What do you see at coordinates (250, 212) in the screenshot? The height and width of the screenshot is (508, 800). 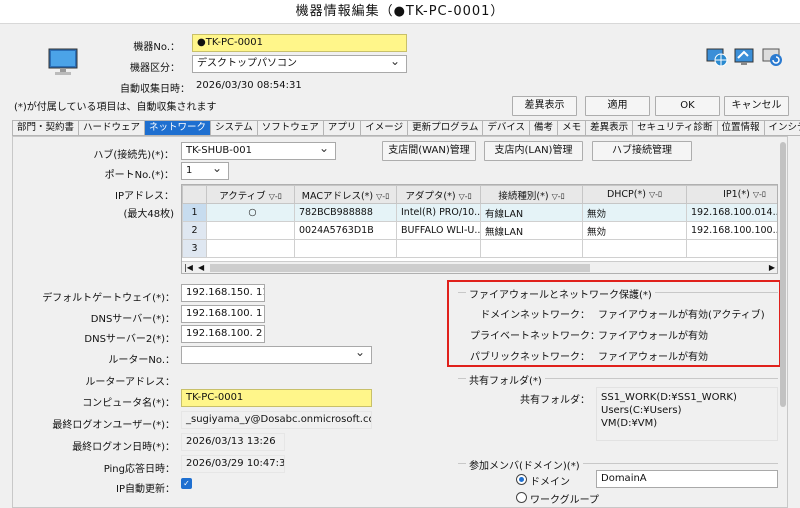 I see `active-cell: ○` at bounding box center [250, 212].